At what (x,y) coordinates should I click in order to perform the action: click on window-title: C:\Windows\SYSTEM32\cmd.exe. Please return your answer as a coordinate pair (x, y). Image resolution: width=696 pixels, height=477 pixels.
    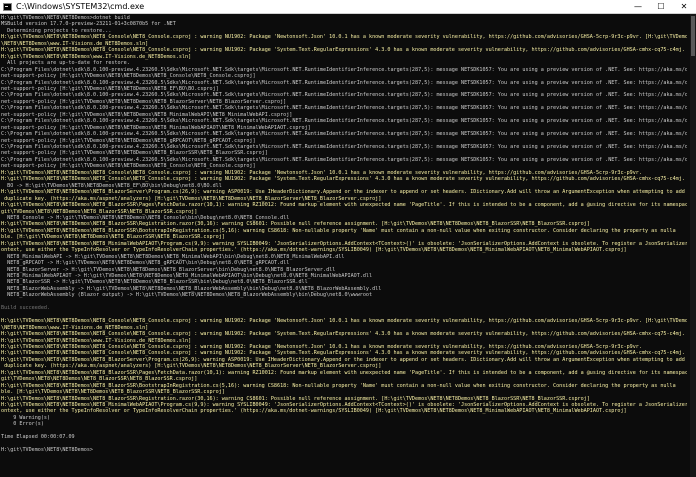
    Looking at the image, I should click on (80, 6).